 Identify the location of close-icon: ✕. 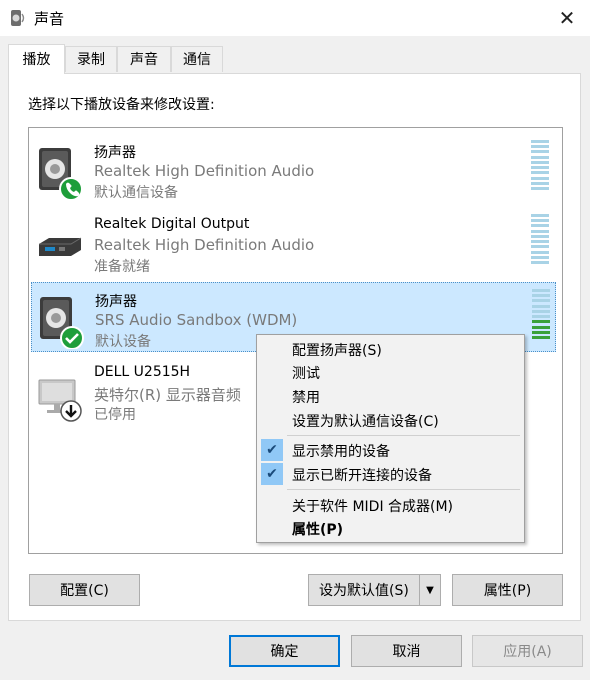
(567, 18).